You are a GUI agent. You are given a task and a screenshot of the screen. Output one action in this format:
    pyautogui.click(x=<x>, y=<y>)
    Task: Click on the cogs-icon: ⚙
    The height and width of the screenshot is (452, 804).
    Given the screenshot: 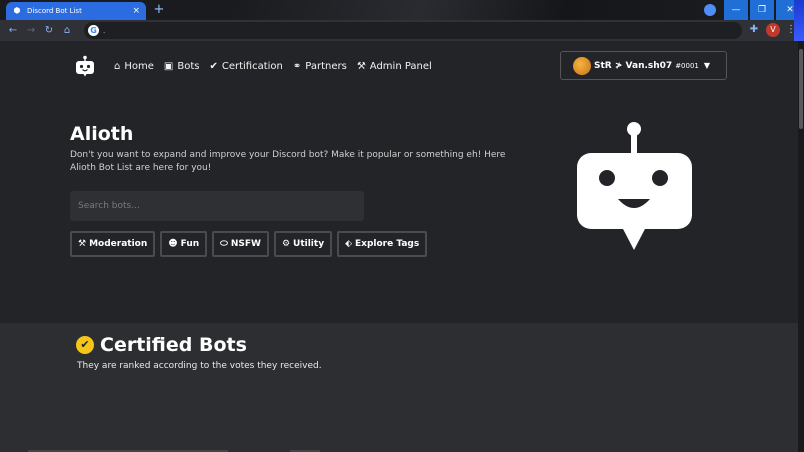 What is the action you would take?
    pyautogui.click(x=286, y=244)
    